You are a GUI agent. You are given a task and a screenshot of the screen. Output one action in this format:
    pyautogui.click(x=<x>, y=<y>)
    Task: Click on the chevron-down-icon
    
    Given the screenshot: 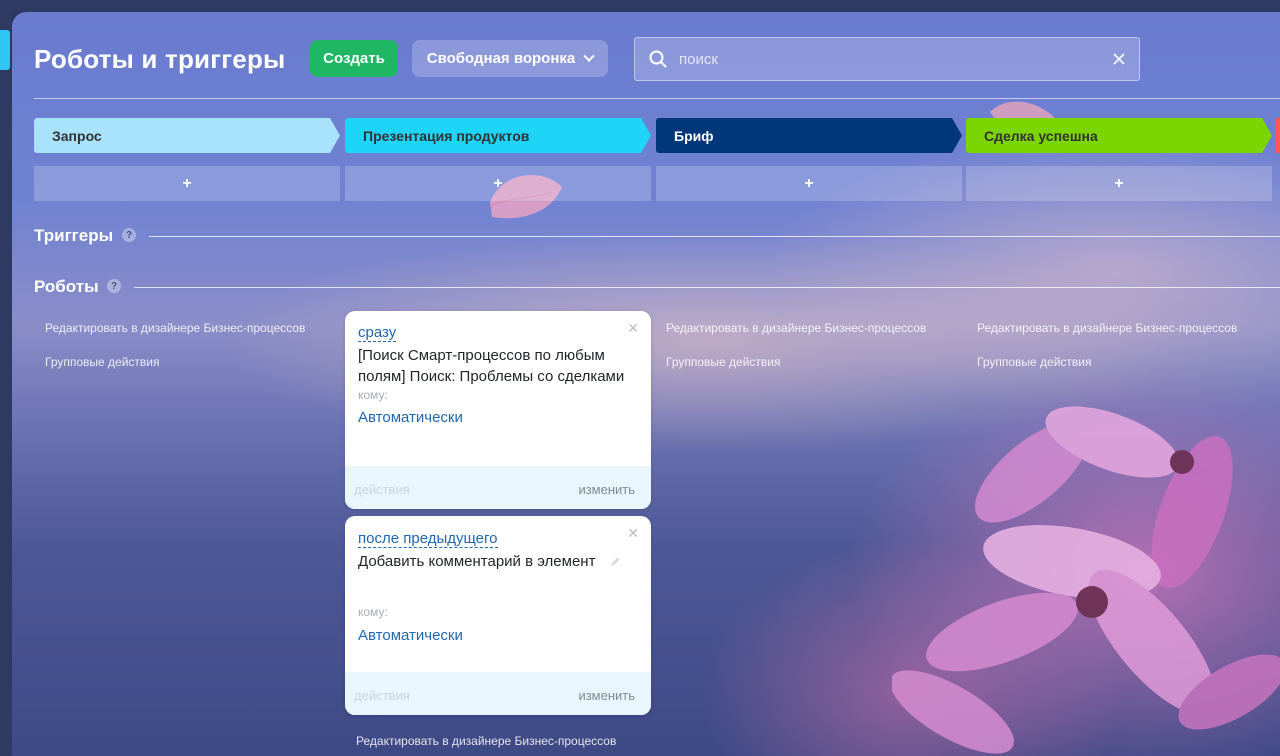 What is the action you would take?
    pyautogui.click(x=589, y=56)
    